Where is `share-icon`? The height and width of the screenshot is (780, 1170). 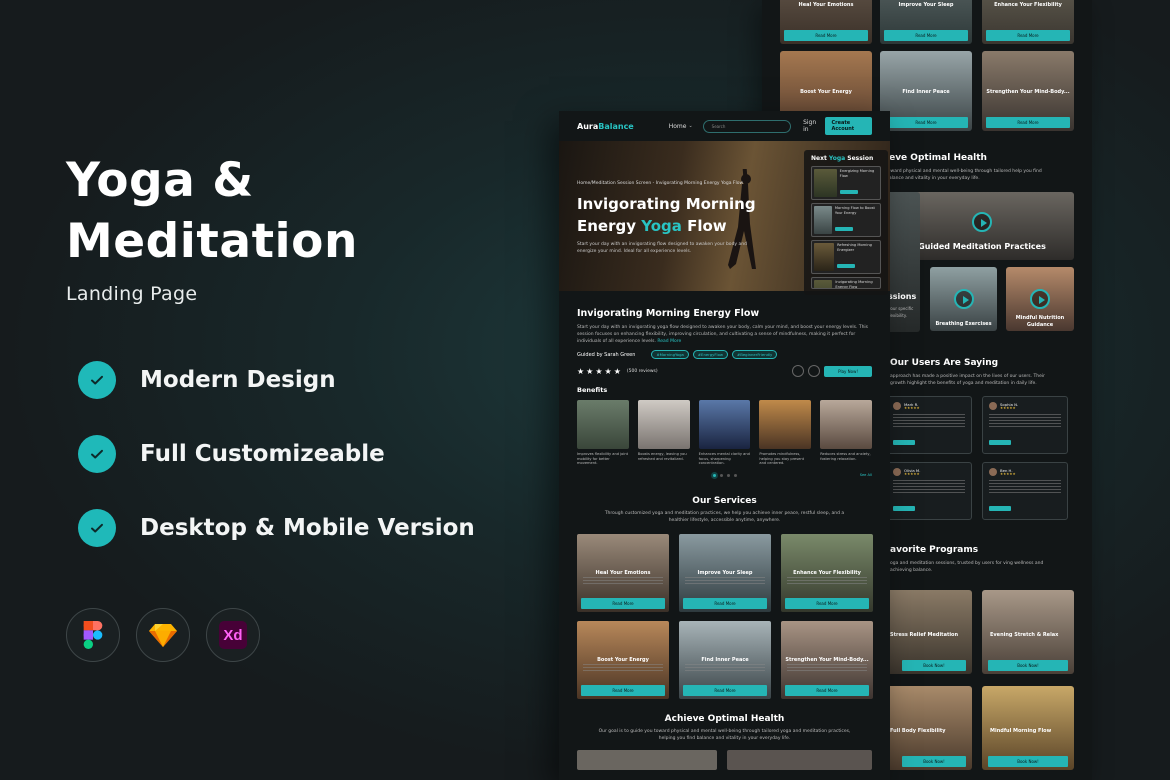
share-icon is located at coordinates (798, 371).